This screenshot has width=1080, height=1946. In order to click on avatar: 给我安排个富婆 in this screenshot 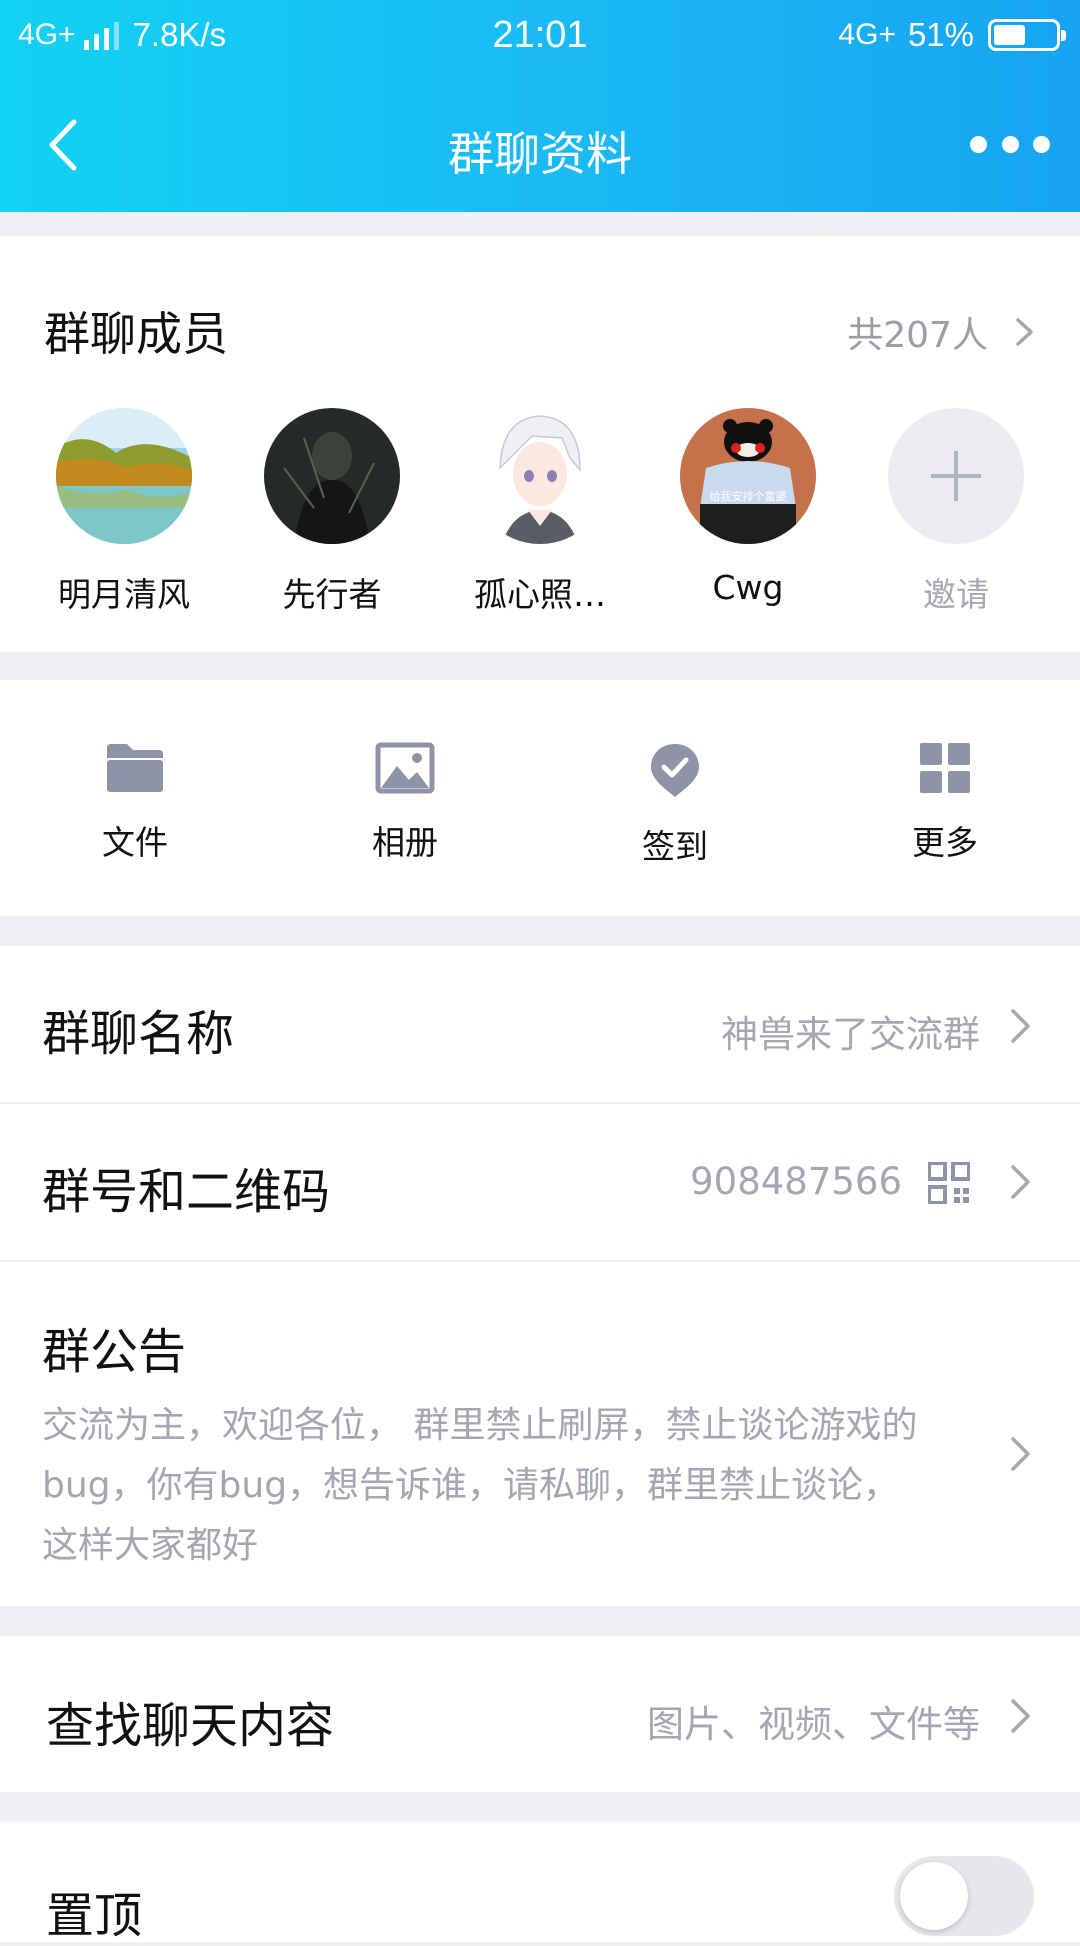, I will do `click(748, 476)`.